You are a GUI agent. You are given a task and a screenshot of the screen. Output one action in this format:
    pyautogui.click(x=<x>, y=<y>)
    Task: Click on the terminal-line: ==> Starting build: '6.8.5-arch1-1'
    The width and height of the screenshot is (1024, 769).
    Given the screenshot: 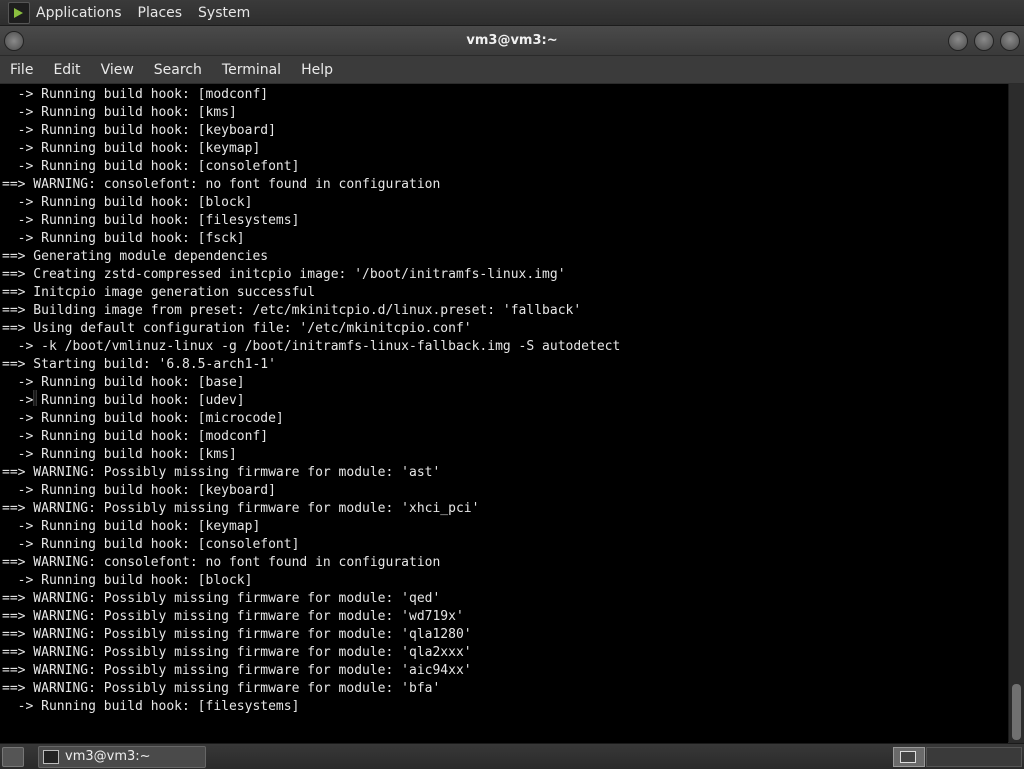 What is the action you would take?
    pyautogui.click(x=139, y=364)
    